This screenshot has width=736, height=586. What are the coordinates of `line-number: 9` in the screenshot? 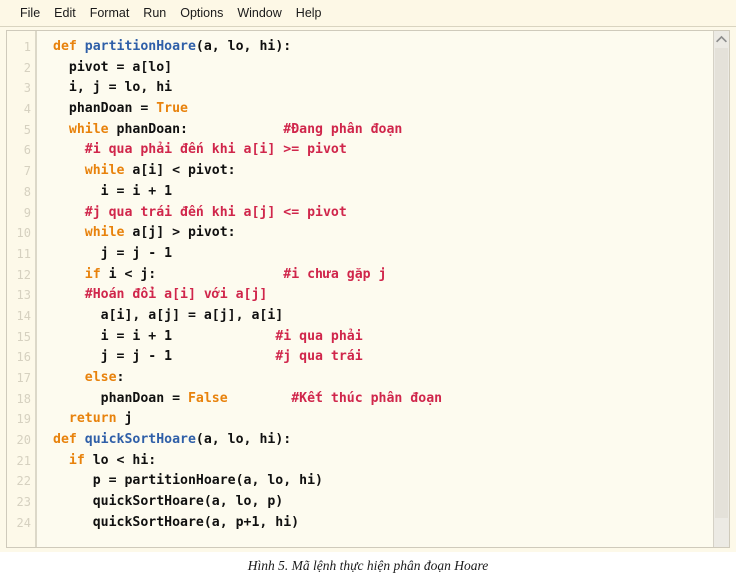 It's located at (27, 212).